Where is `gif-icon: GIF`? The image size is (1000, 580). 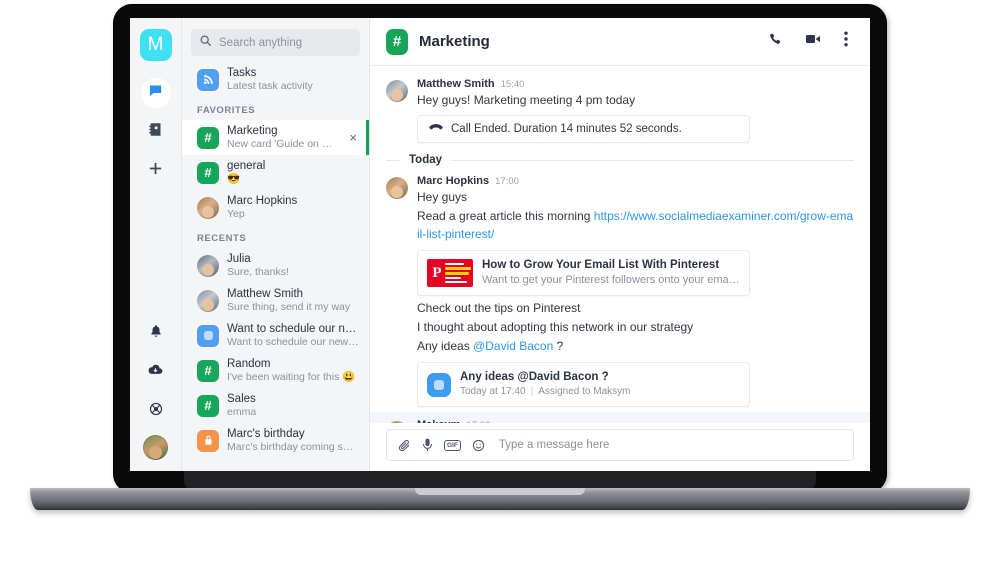 gif-icon: GIF is located at coordinates (452, 445).